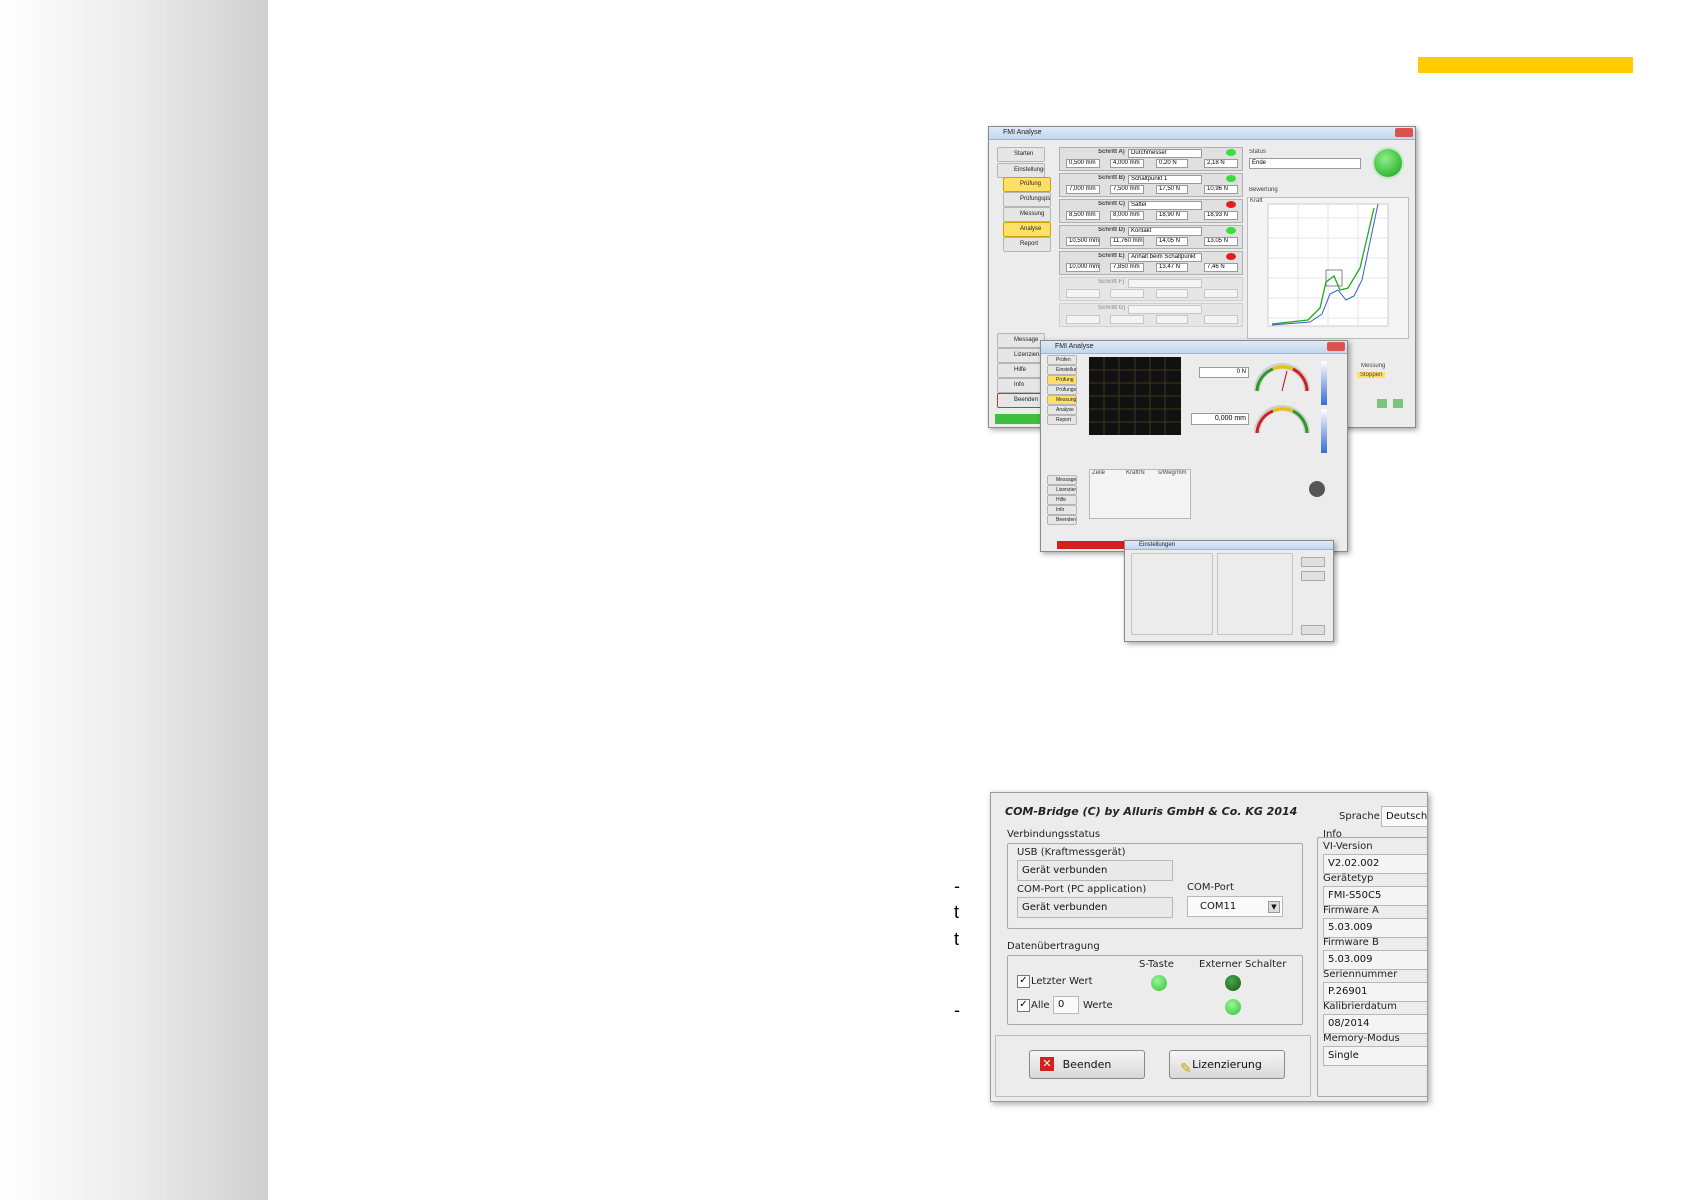 The height and width of the screenshot is (1200, 1684). Describe the element at coordinates (1375, 992) in the screenshot. I see `info-value: P.26901` at that location.